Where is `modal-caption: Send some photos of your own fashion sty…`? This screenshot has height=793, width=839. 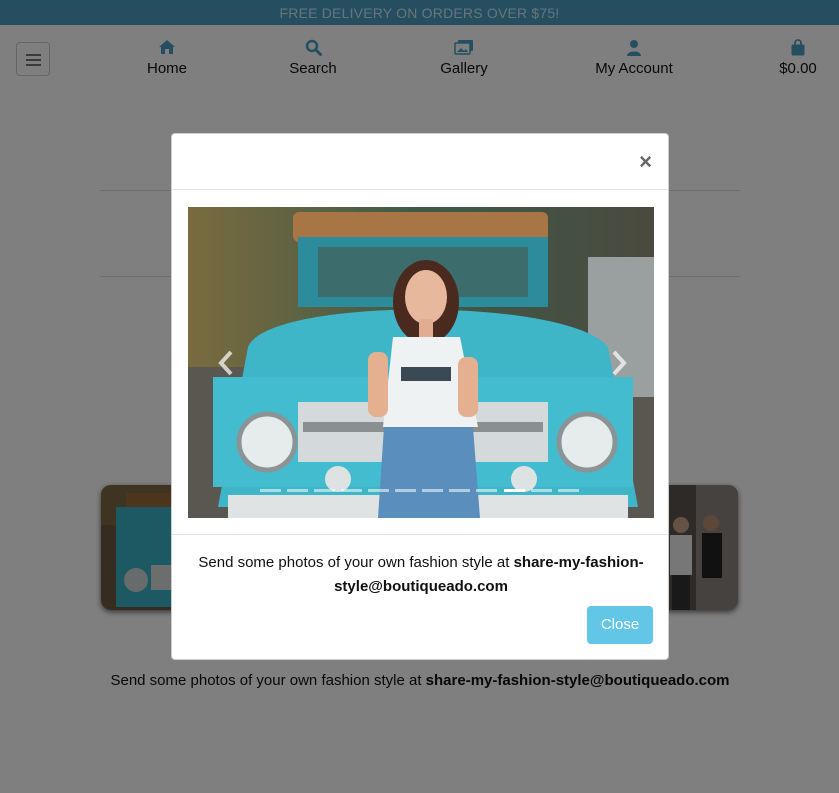 modal-caption: Send some photos of your own fashion sty… is located at coordinates (421, 574).